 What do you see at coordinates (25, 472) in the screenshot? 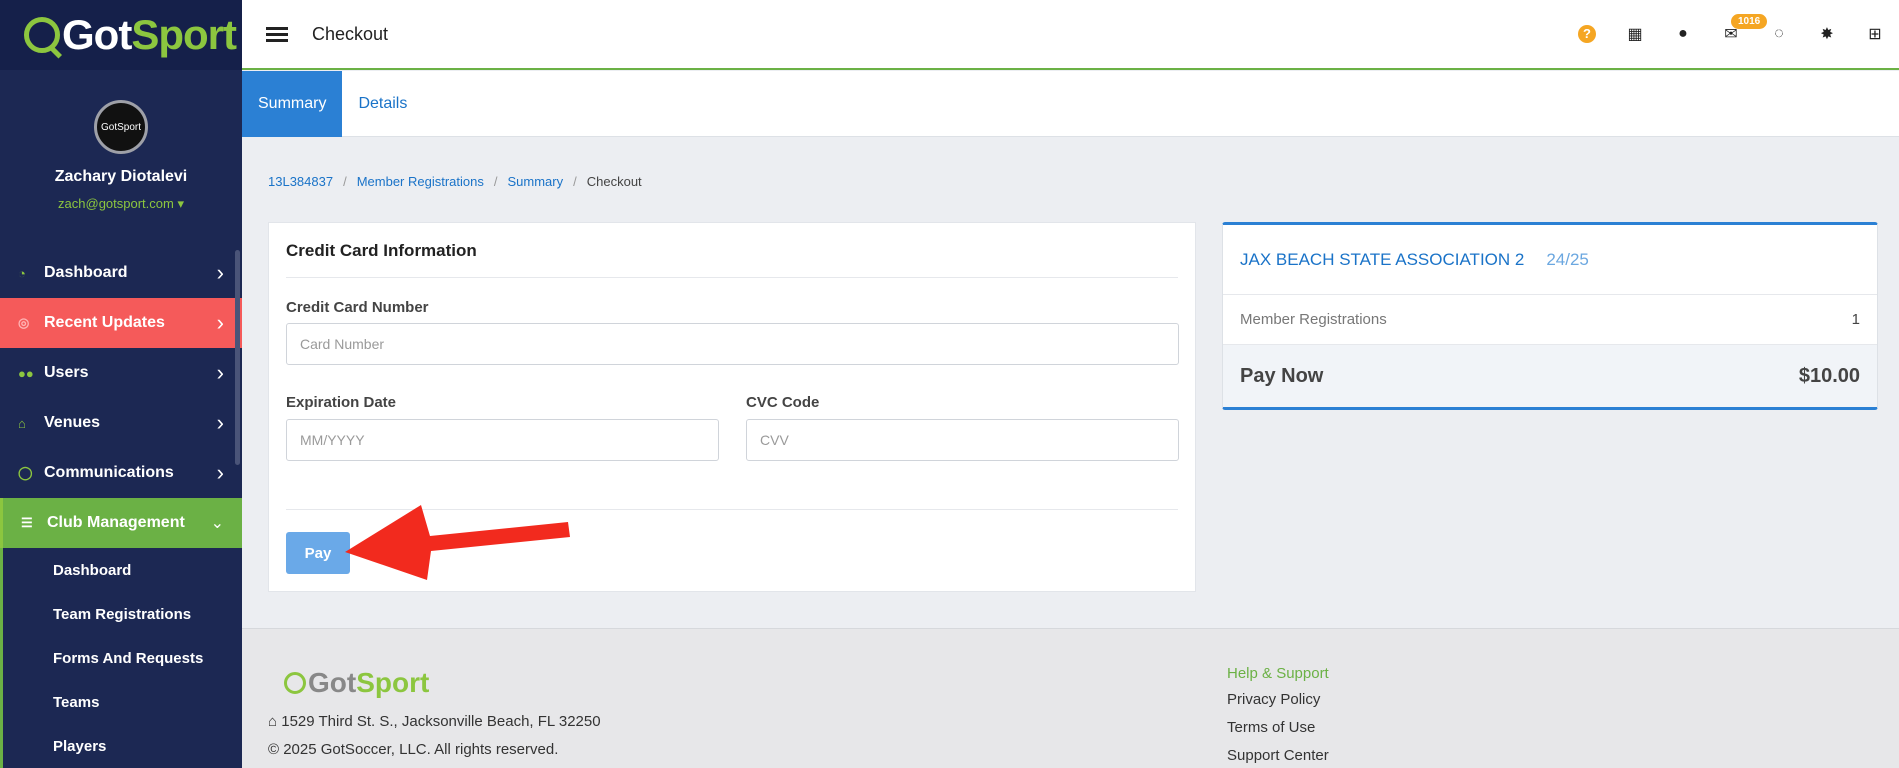
I see `comments-icon: ◯` at bounding box center [25, 472].